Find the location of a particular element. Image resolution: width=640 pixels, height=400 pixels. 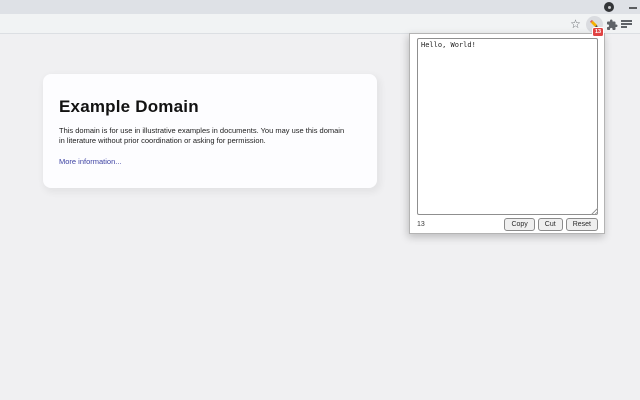

popup-button-row: Copy Cut Reset is located at coordinates (551, 224).